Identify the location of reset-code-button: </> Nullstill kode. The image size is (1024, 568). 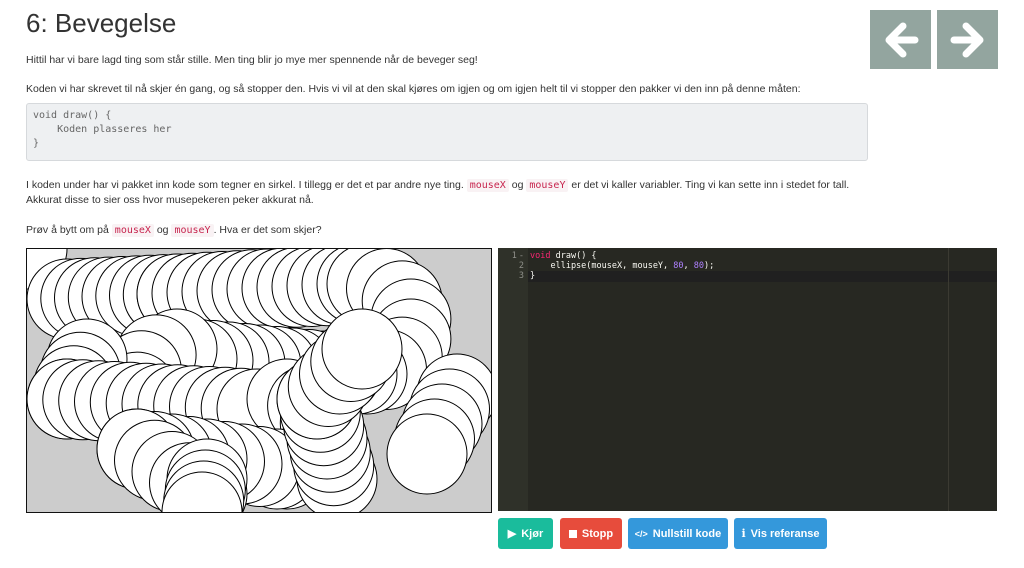
(678, 533).